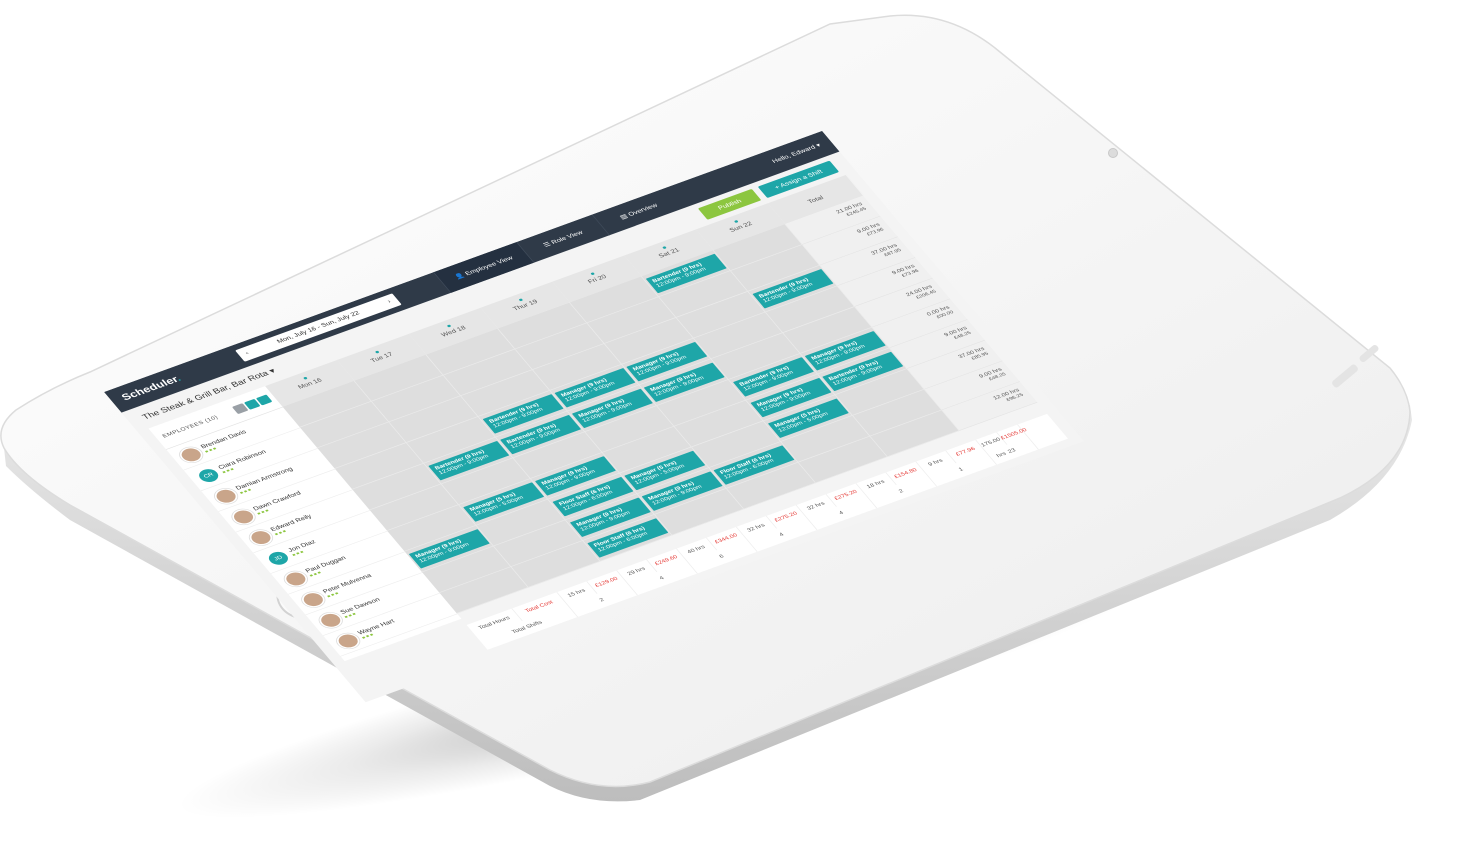 The width and height of the screenshot is (1460, 861). I want to click on day-label: Tue 17, so click(382, 357).